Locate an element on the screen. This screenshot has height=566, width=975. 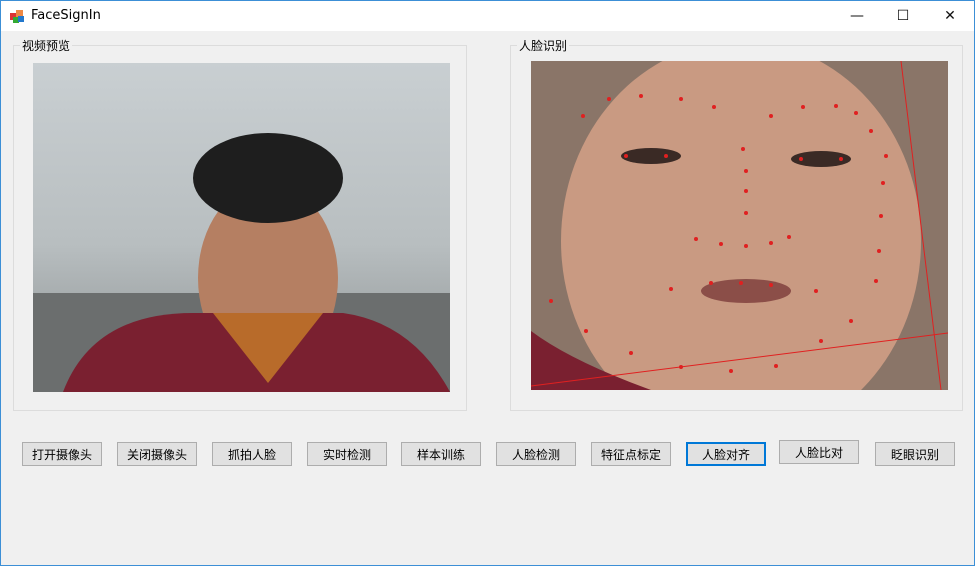
face-align-button: 人脸对齐 is located at coordinates (726, 454).